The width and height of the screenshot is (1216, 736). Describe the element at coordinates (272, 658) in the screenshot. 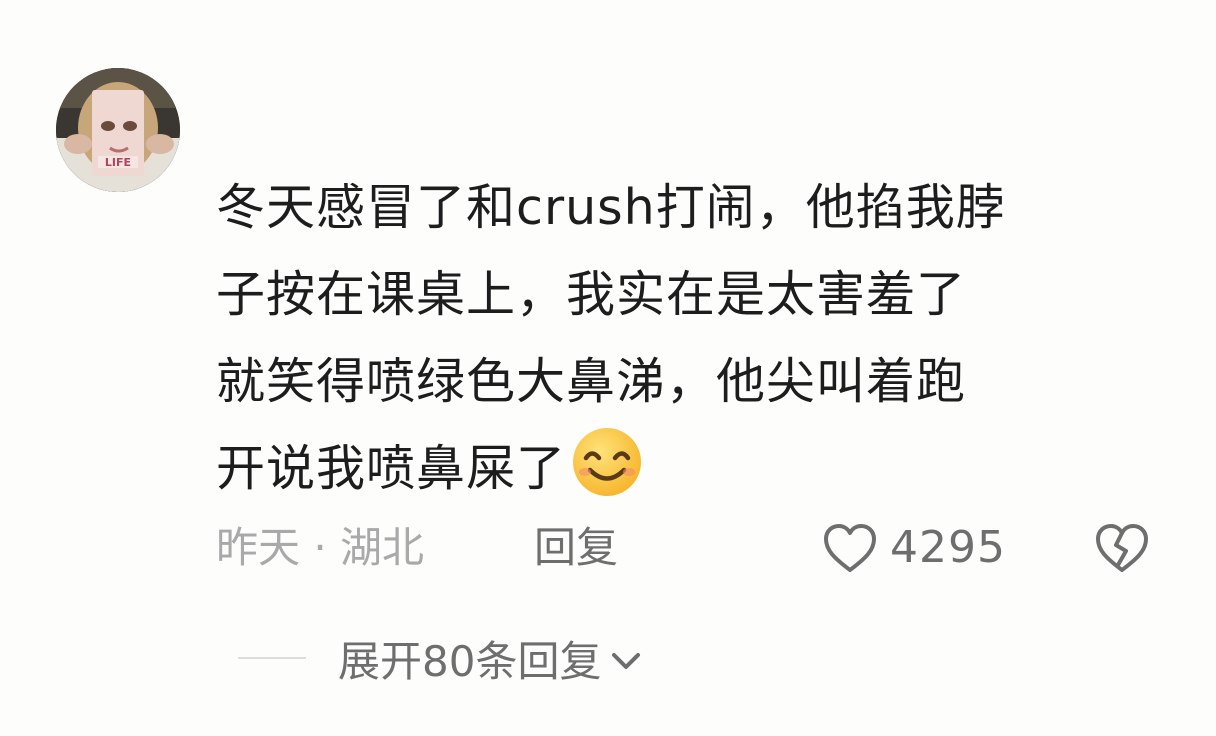

I see `divider-line` at that location.